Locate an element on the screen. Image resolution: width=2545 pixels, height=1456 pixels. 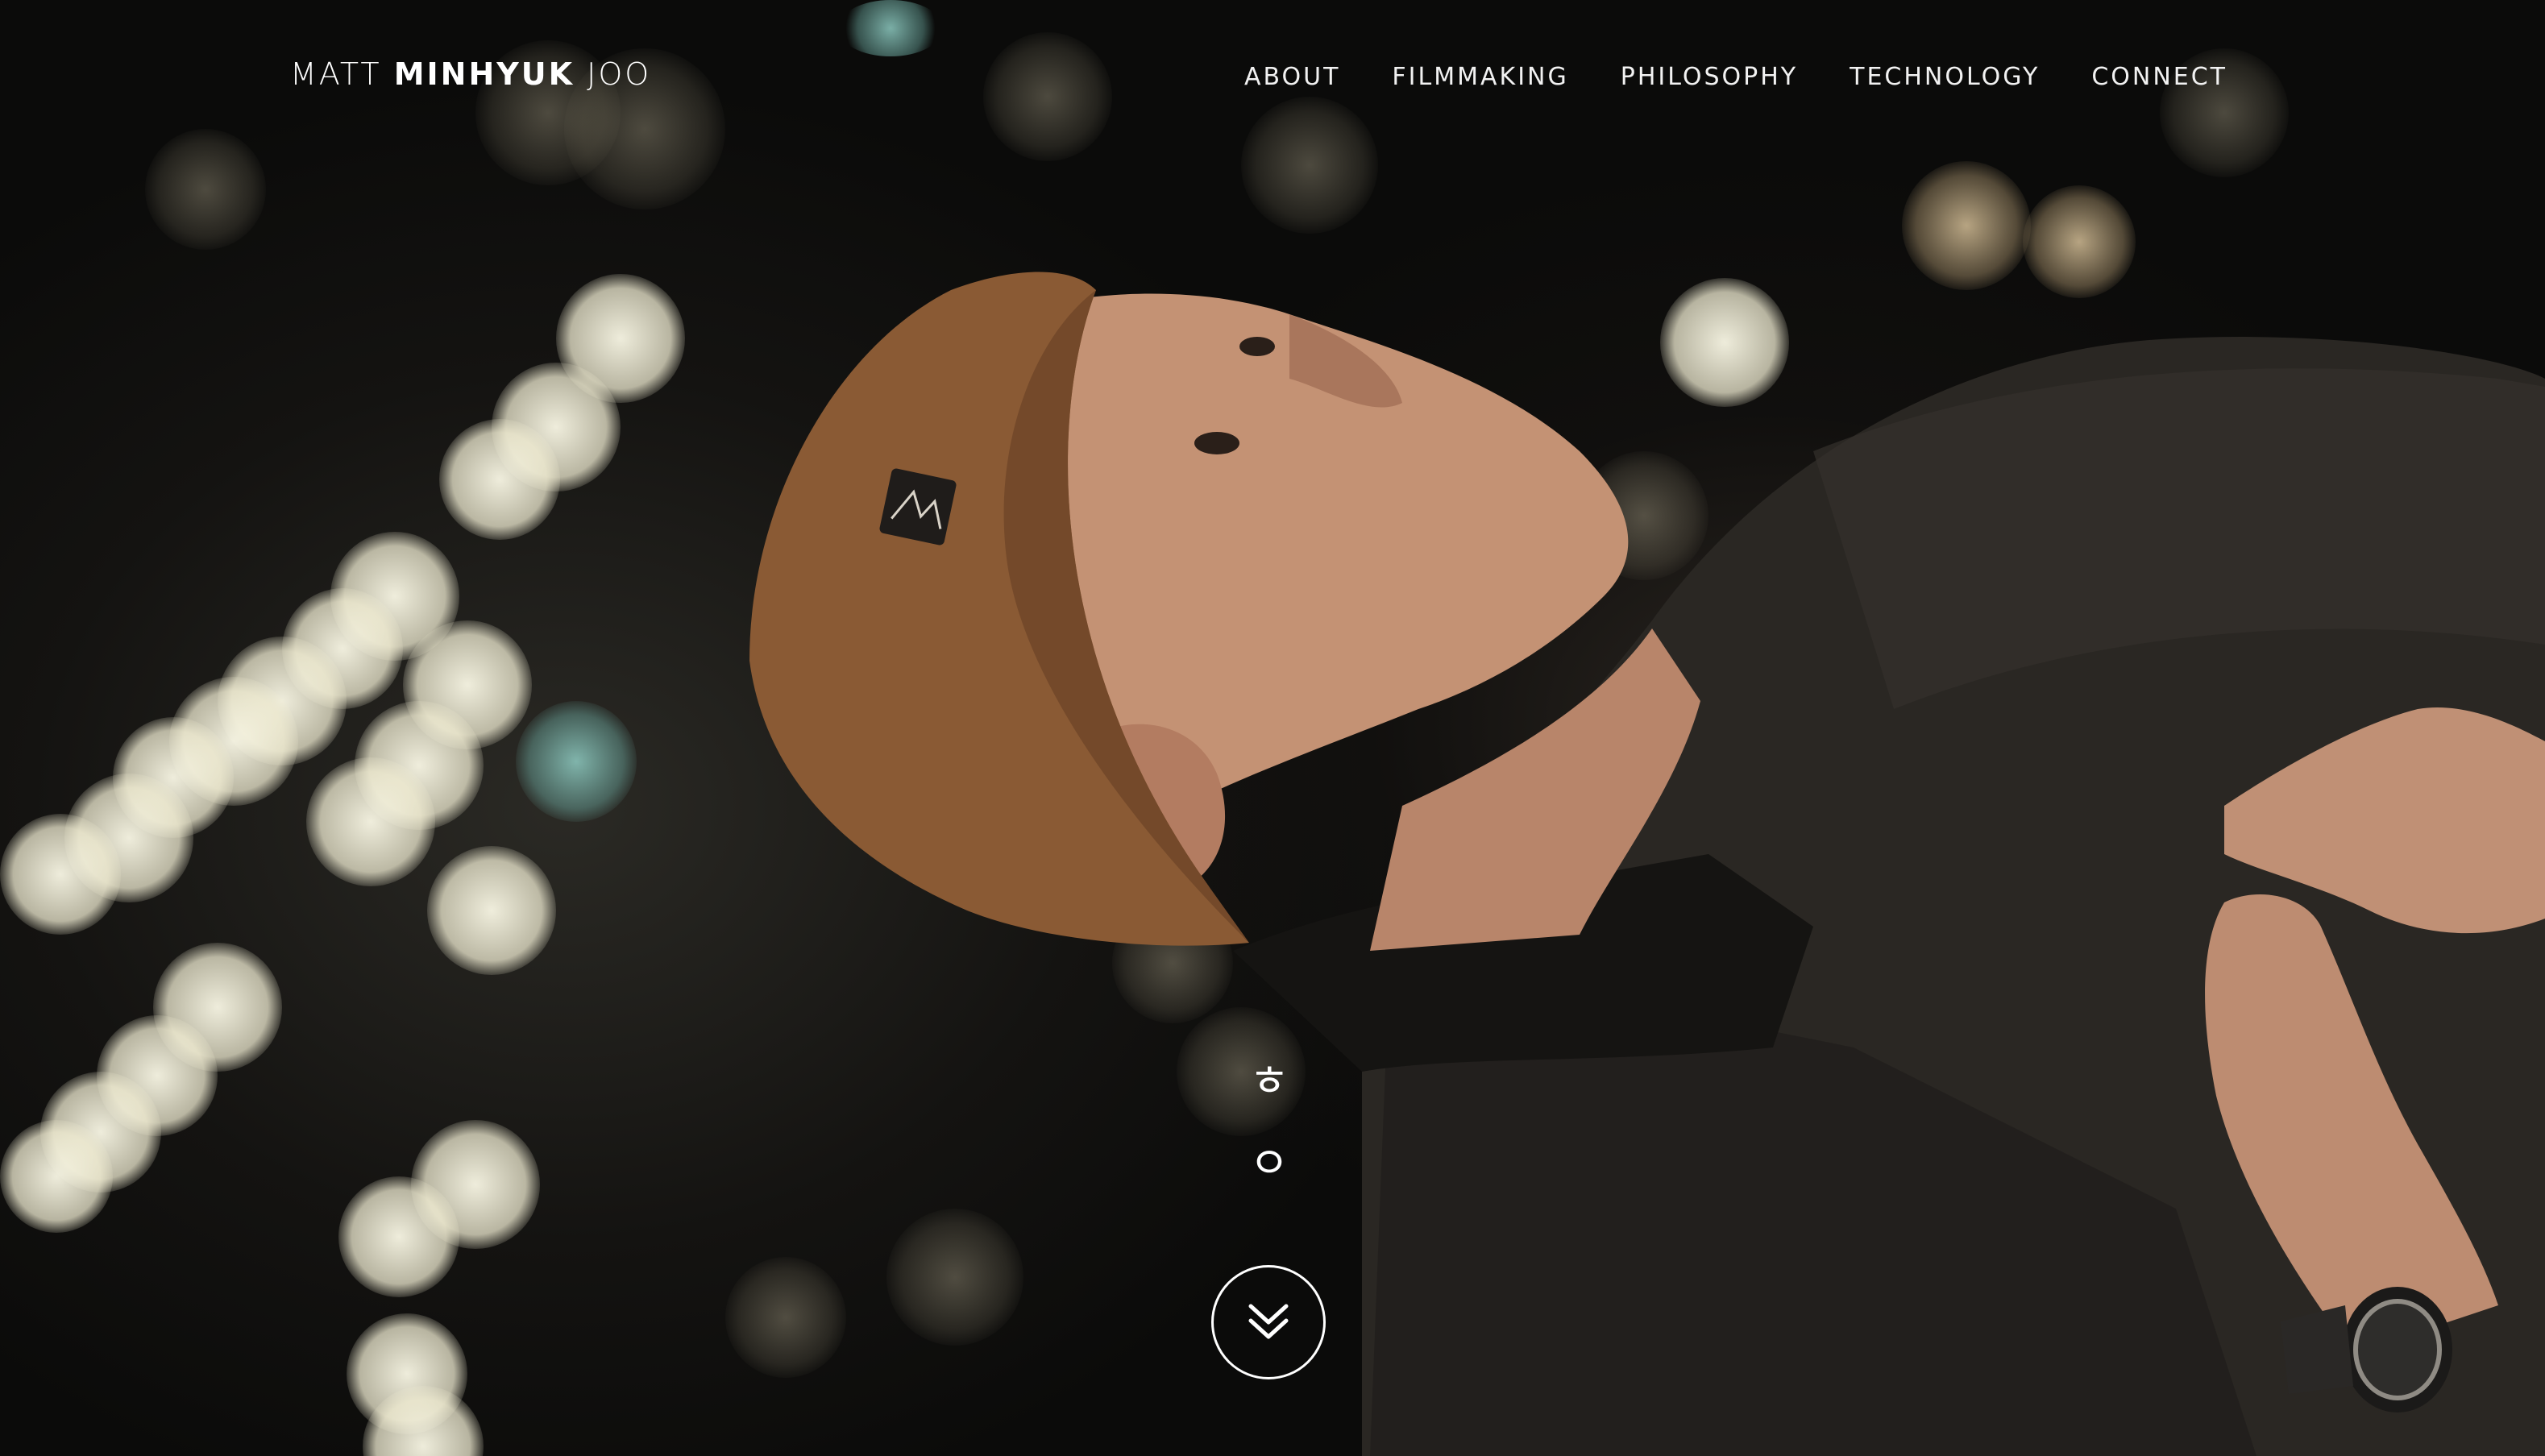
double-chevron-down-icon is located at coordinates (1269, 1321).